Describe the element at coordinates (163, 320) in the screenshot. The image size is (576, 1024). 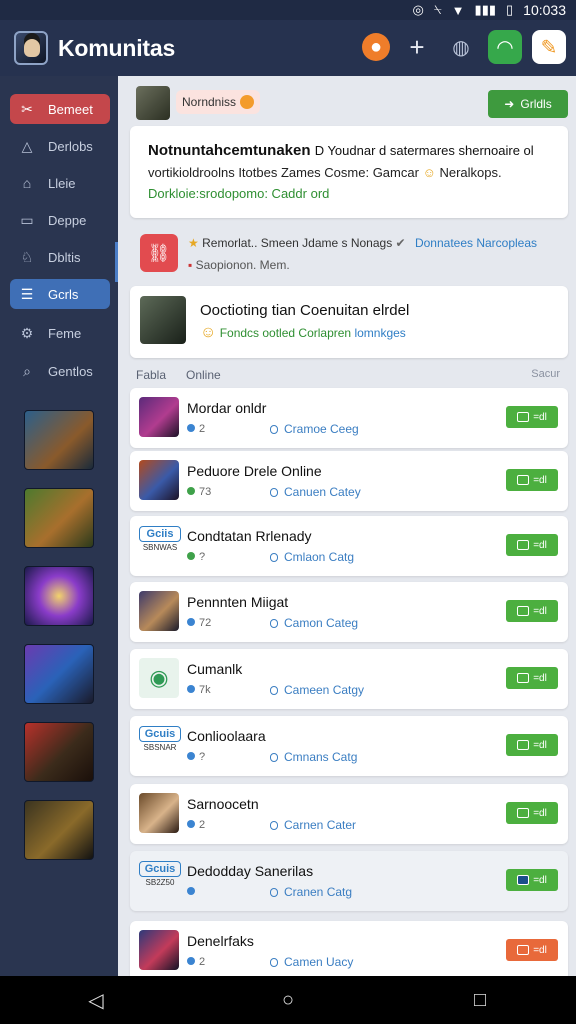
I see `feature-avatar` at that location.